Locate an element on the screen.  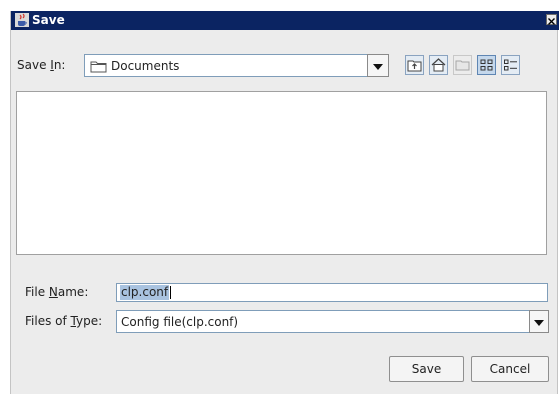
save-in-combo: Documents is located at coordinates (227, 65).